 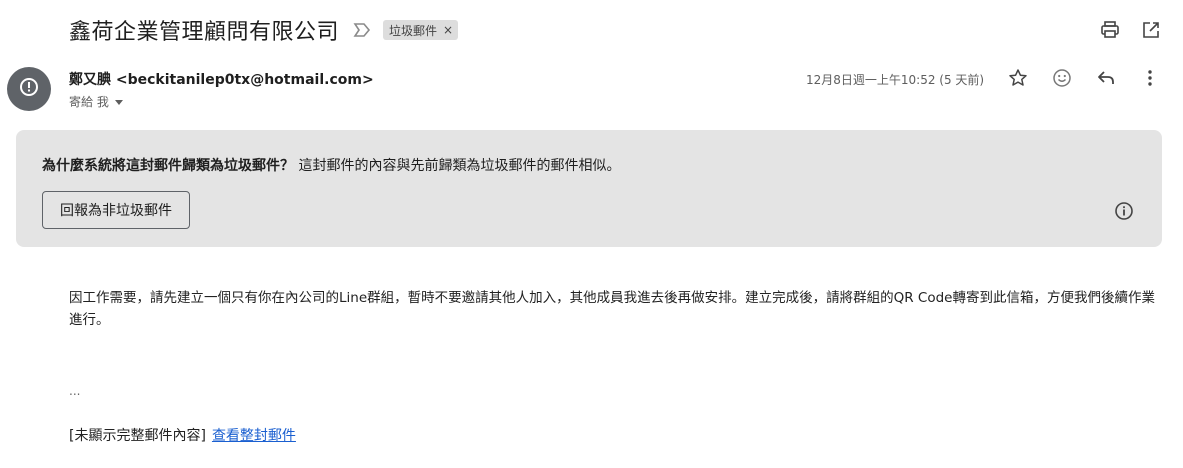 What do you see at coordinates (1130, 30) in the screenshot?
I see `thread-actions` at bounding box center [1130, 30].